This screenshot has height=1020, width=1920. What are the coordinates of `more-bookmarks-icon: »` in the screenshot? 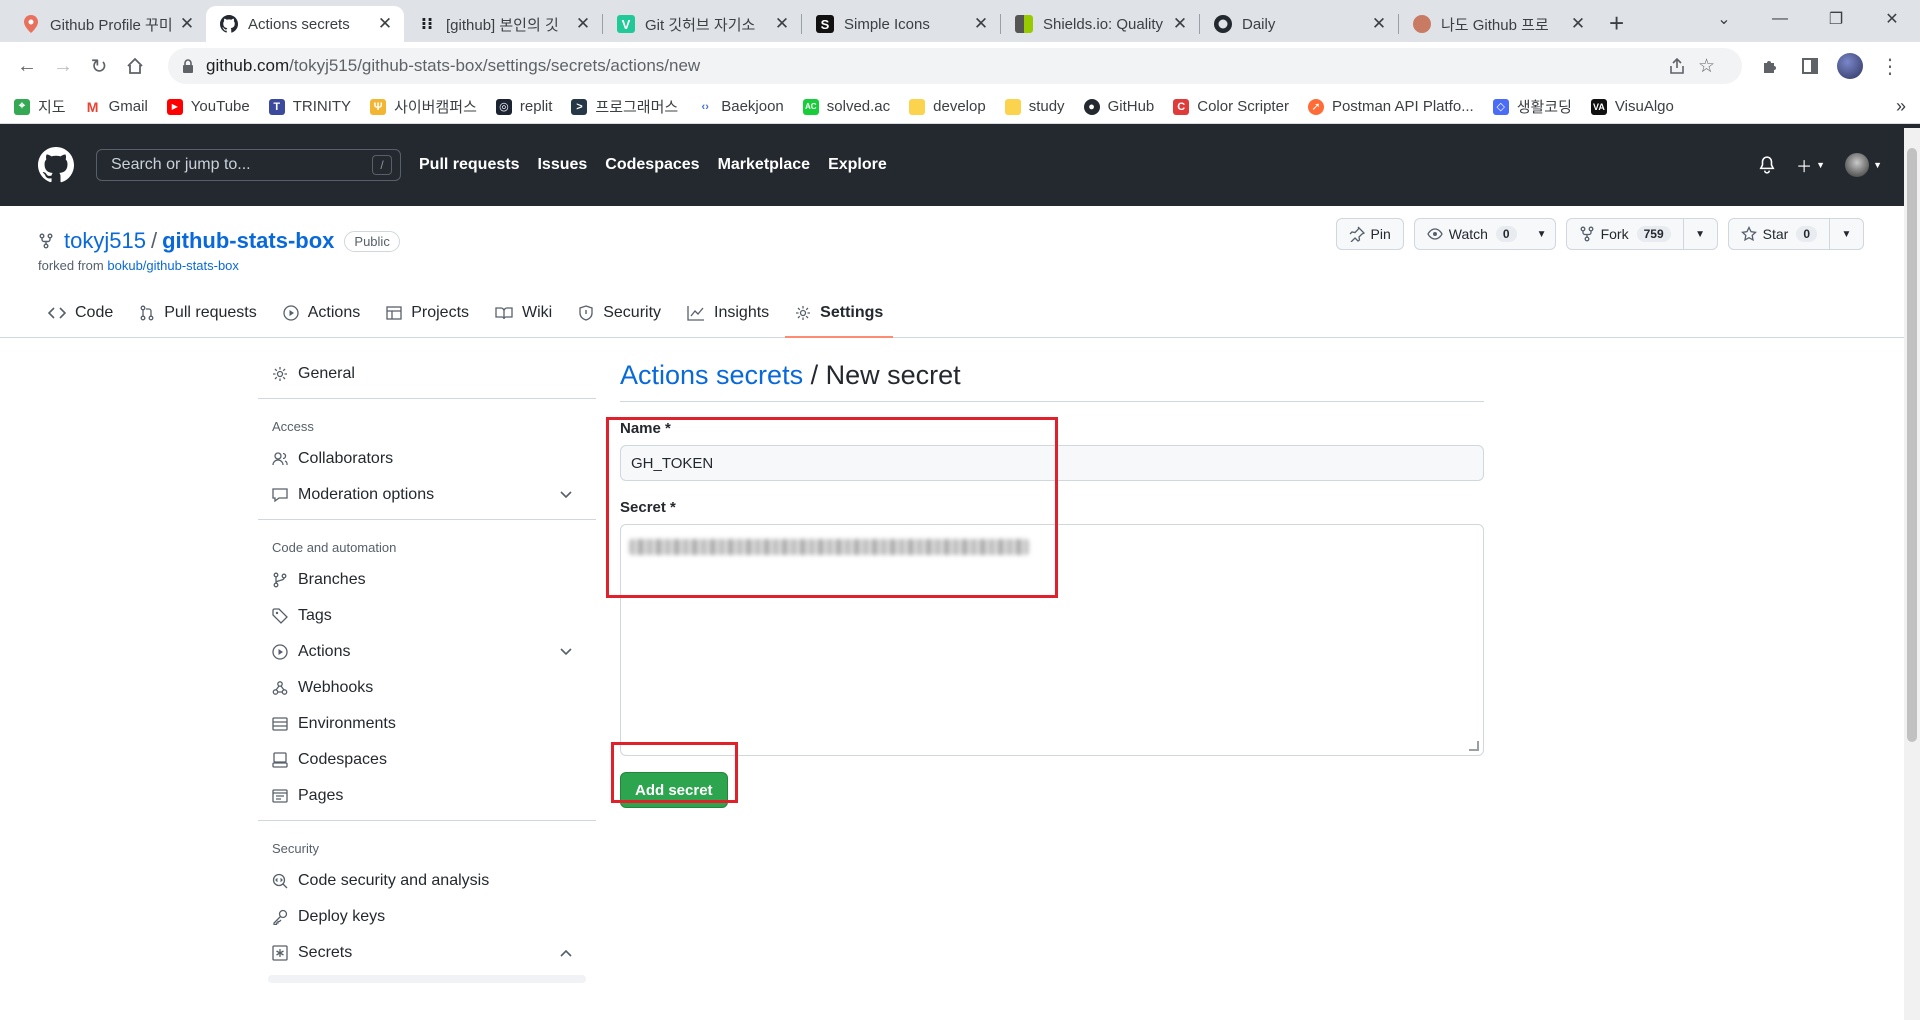 It's located at (1901, 106).